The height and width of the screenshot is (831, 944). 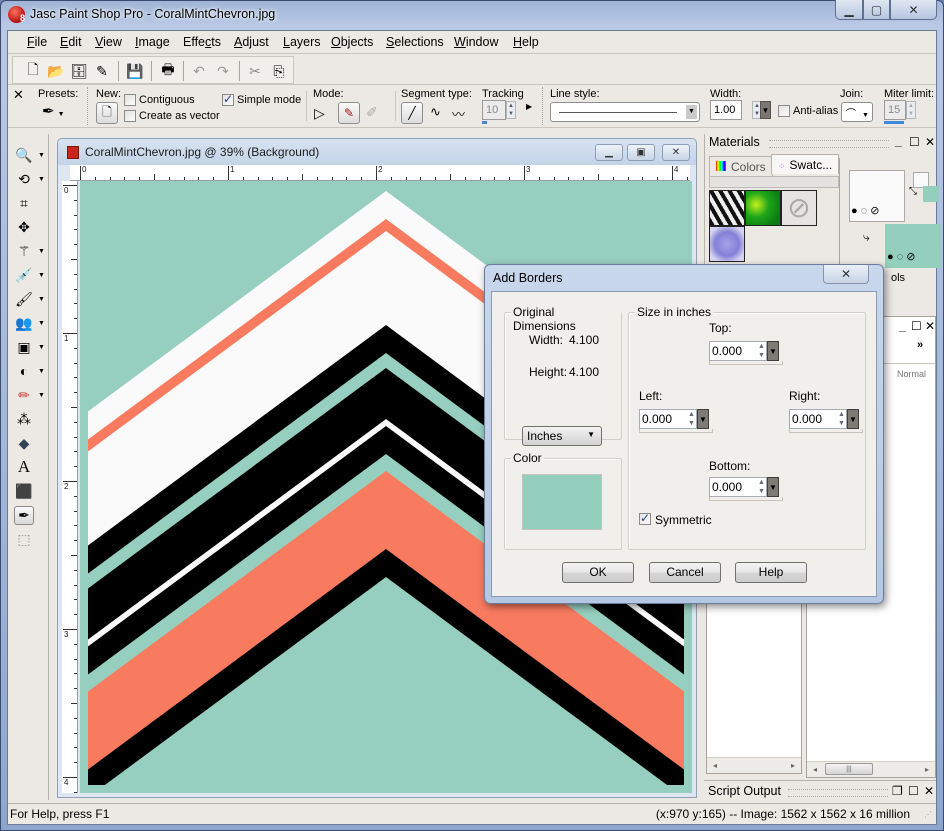 What do you see at coordinates (18, 95) in the screenshot?
I see `close-tool-options-icon: ✕` at bounding box center [18, 95].